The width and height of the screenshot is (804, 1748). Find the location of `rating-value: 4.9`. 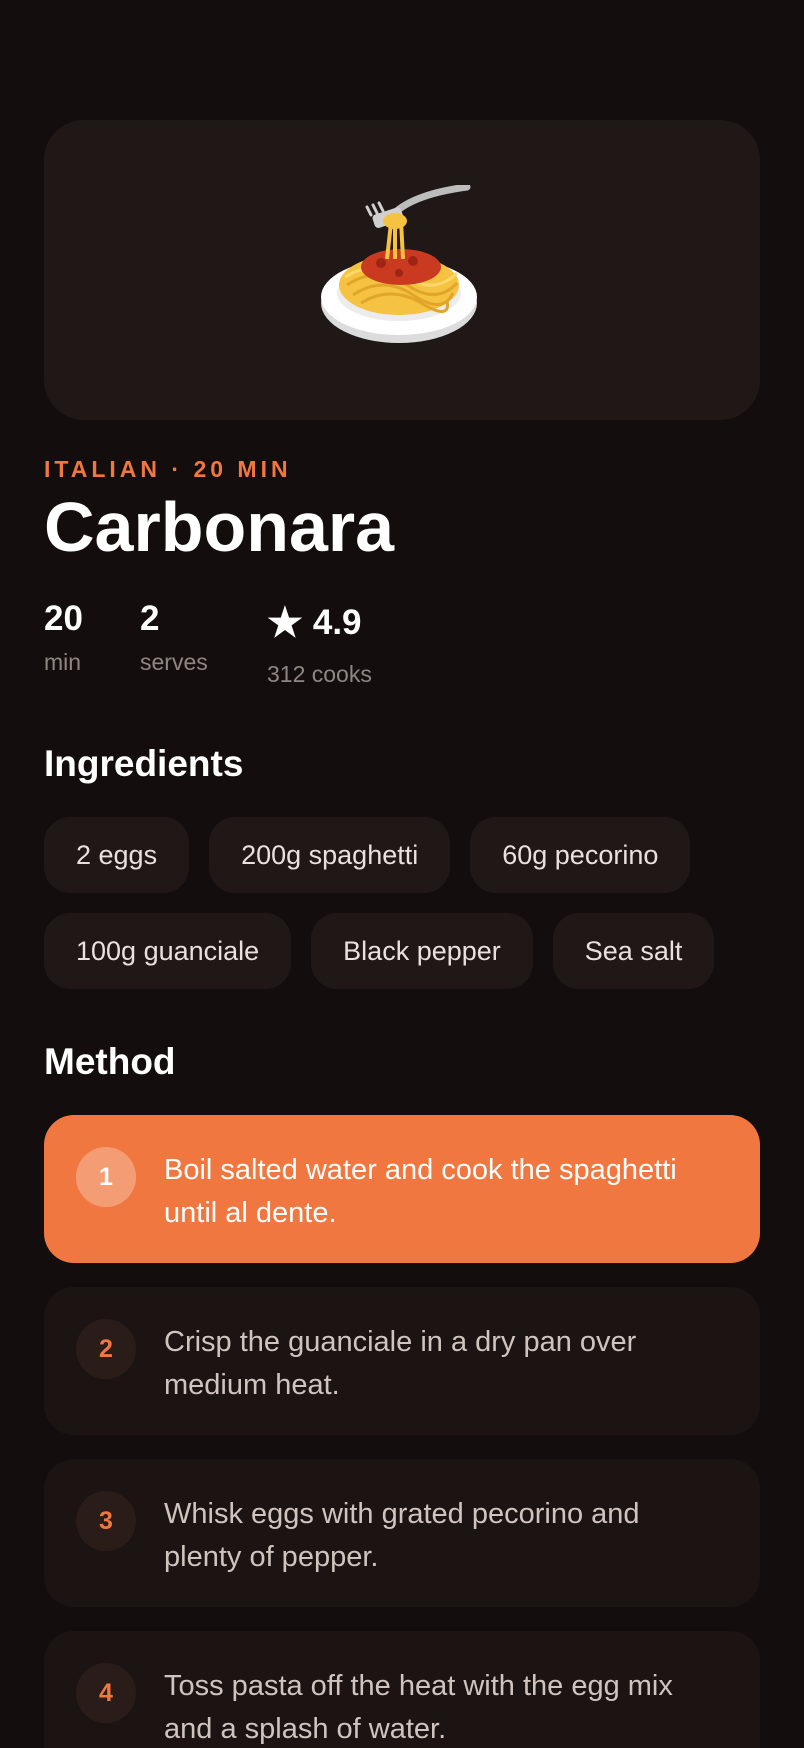

rating-value: 4.9 is located at coordinates (337, 622).